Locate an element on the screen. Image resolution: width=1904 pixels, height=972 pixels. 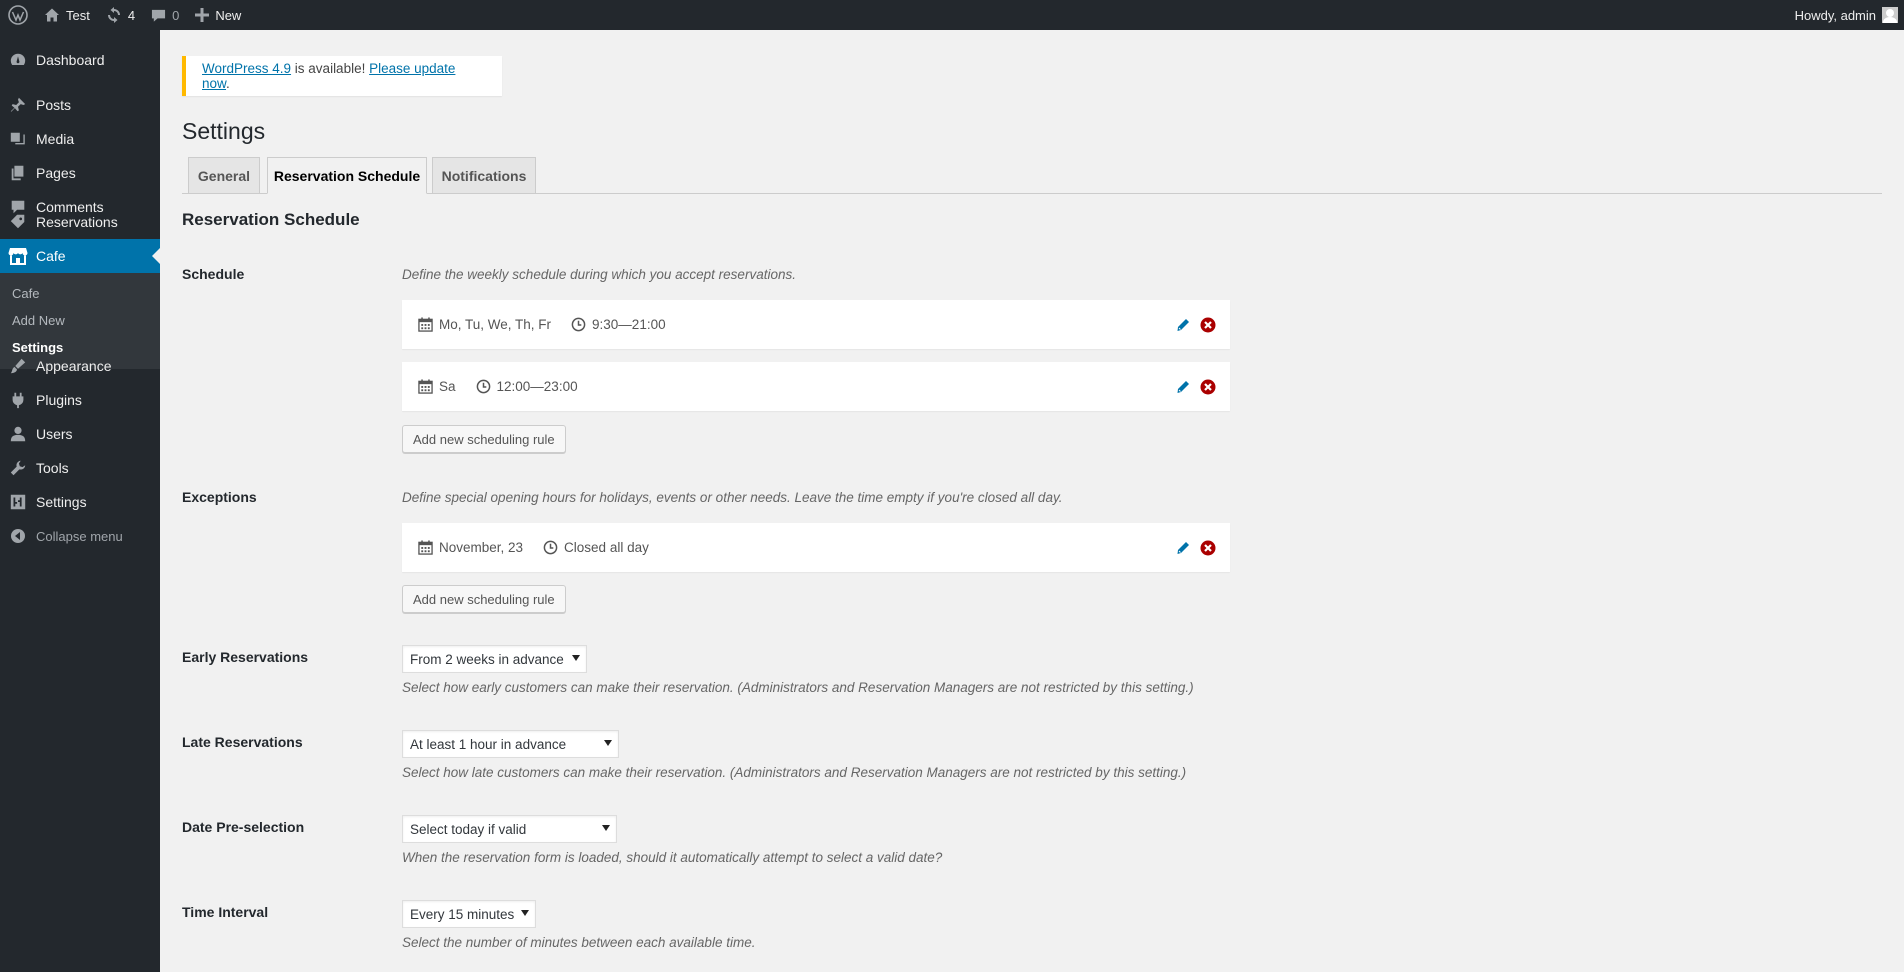
notice-end: . is located at coordinates (228, 83).